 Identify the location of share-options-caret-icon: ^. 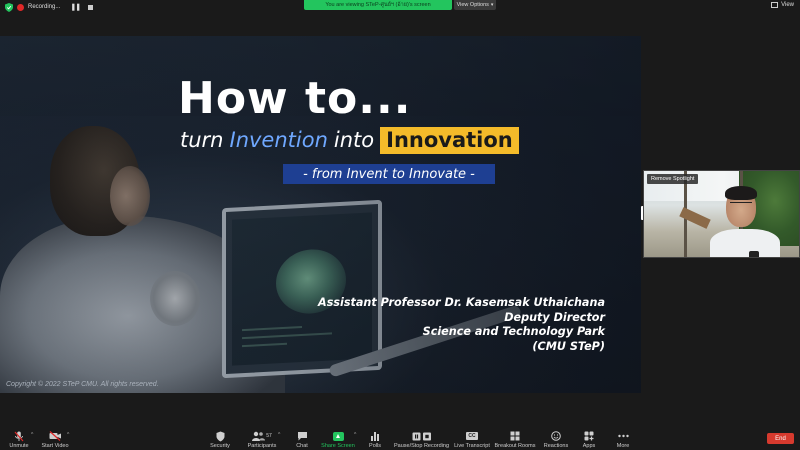
(355, 435).